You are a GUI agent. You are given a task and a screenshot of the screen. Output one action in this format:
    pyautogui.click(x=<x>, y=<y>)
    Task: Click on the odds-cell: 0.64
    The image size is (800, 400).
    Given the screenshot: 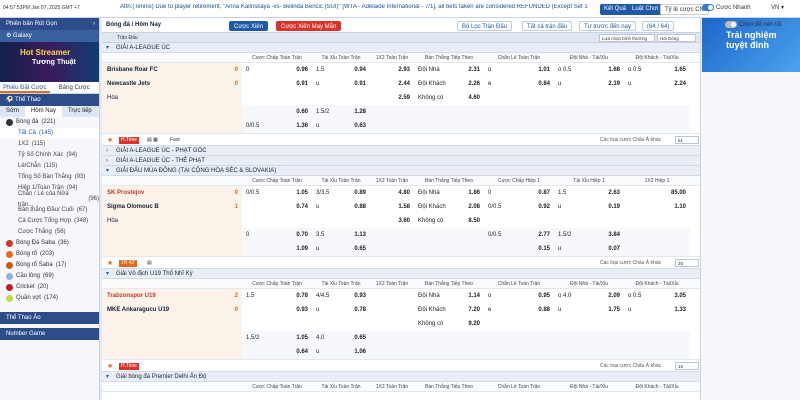 What is the action you would take?
    pyautogui.click(x=277, y=352)
    